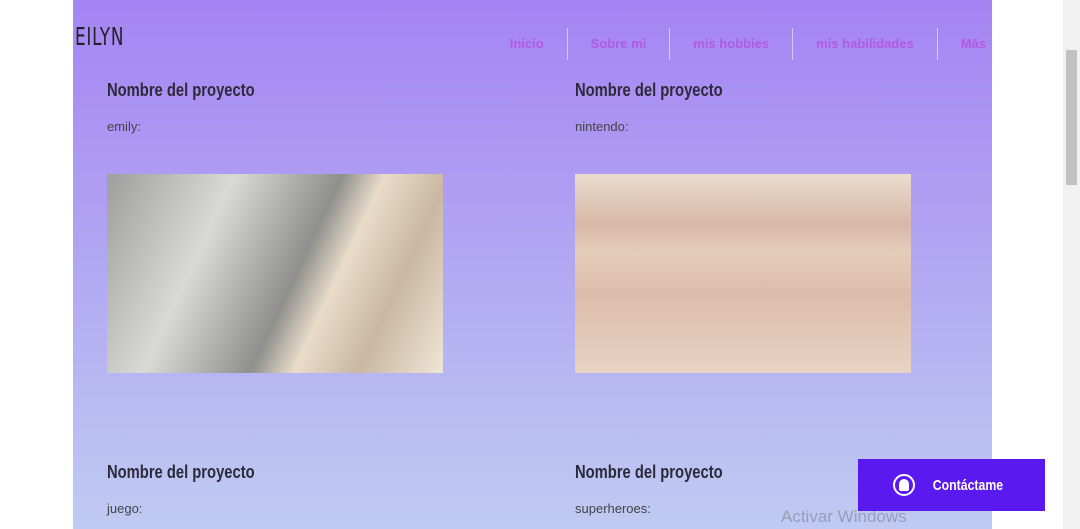 The width and height of the screenshot is (1080, 529). What do you see at coordinates (99, 36) in the screenshot?
I see `logo: EILYN` at bounding box center [99, 36].